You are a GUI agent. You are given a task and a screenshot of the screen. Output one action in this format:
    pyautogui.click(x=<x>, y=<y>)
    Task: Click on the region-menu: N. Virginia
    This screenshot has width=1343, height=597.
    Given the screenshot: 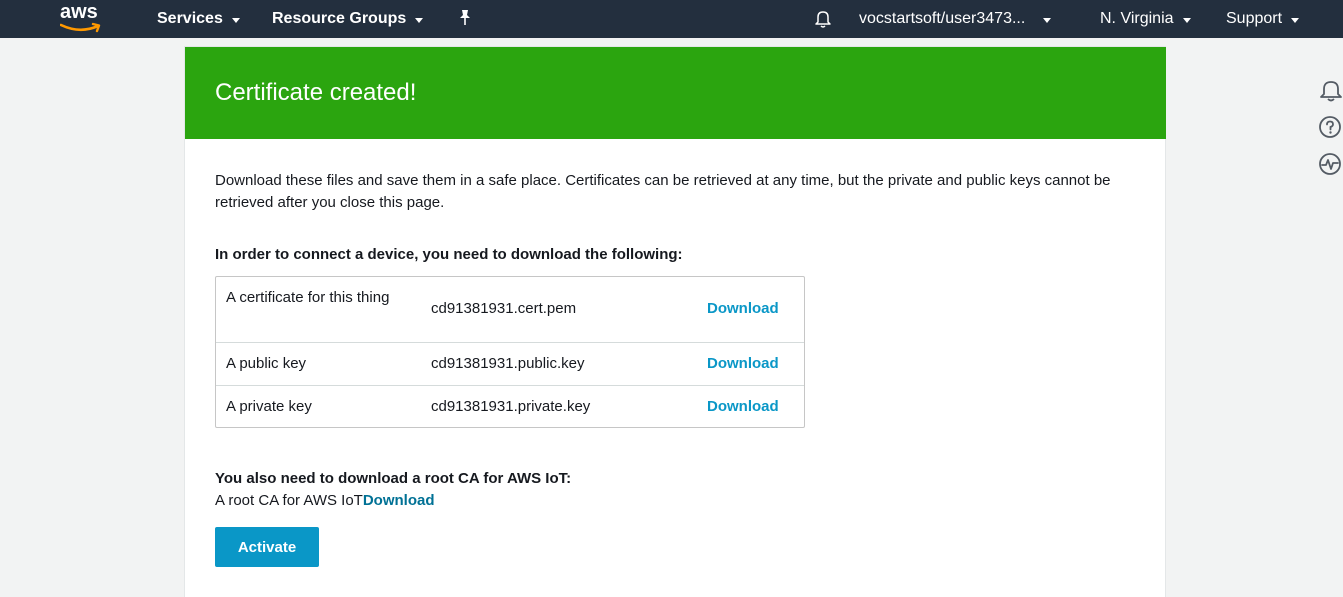 What is the action you would take?
    pyautogui.click(x=1145, y=19)
    